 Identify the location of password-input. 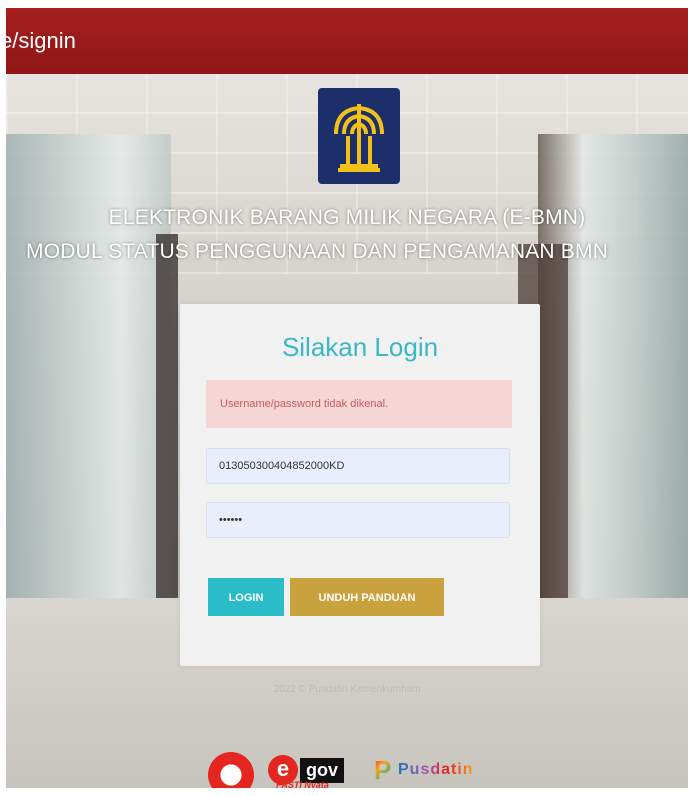
(358, 520).